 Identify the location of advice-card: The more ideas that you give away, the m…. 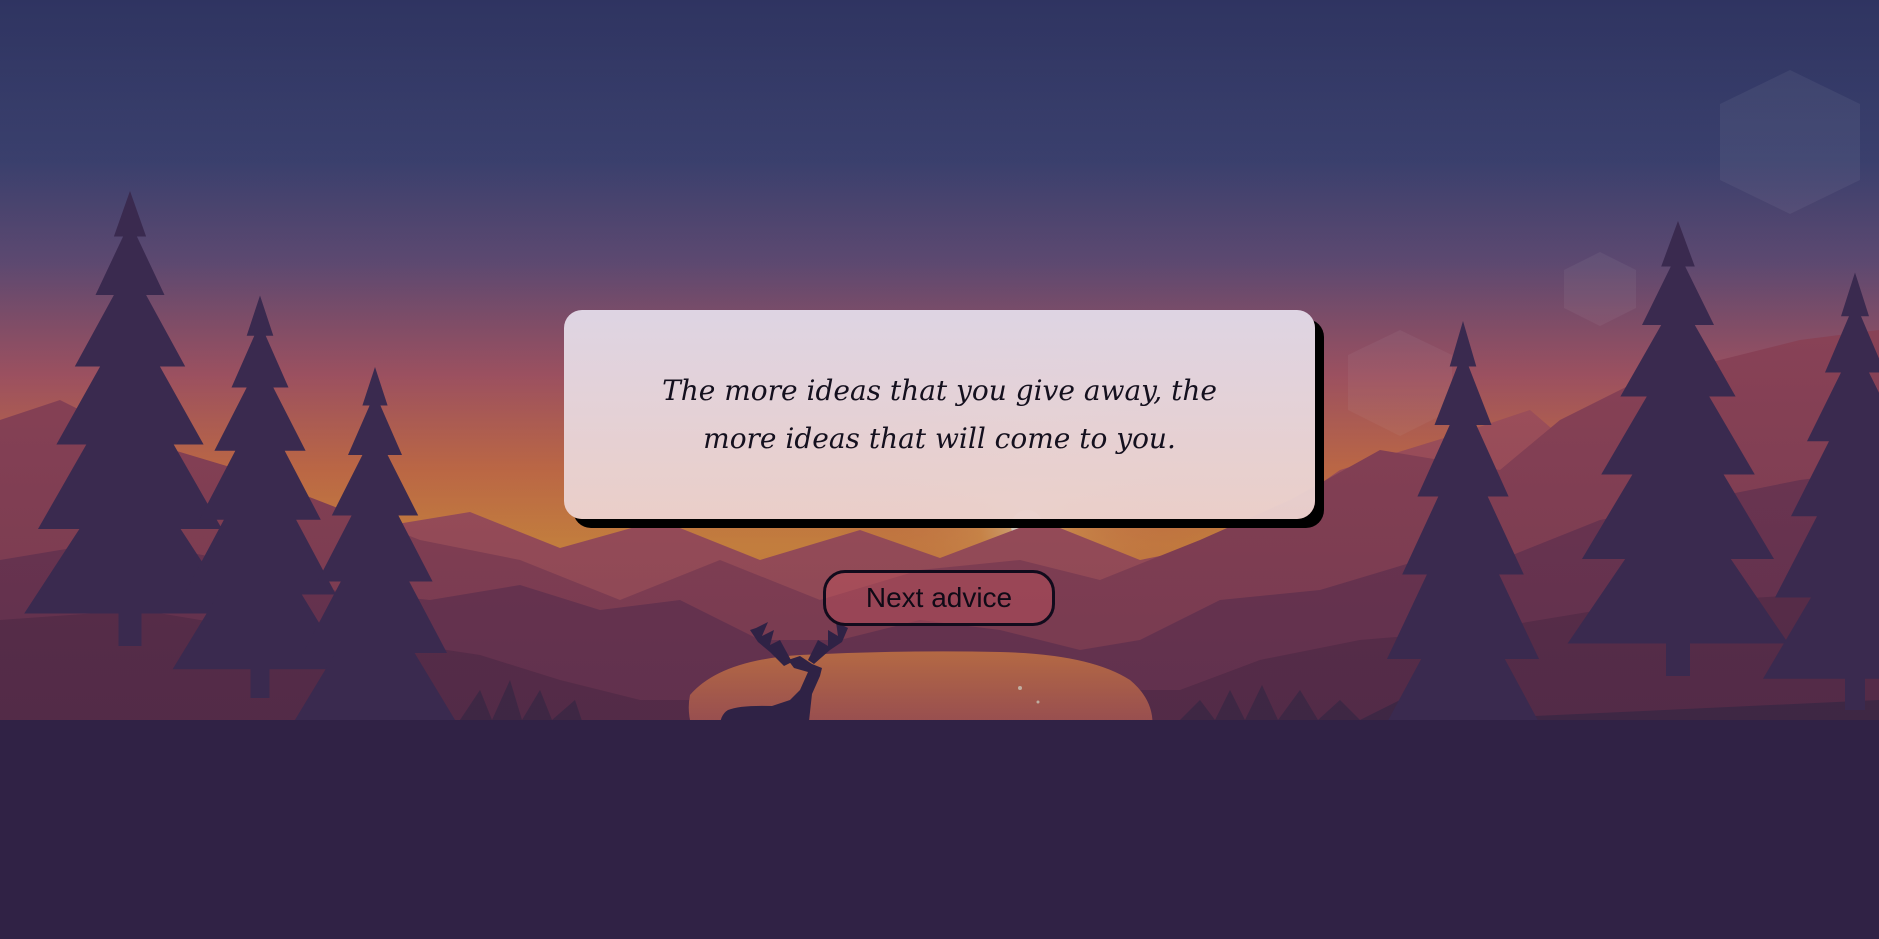
(939, 414).